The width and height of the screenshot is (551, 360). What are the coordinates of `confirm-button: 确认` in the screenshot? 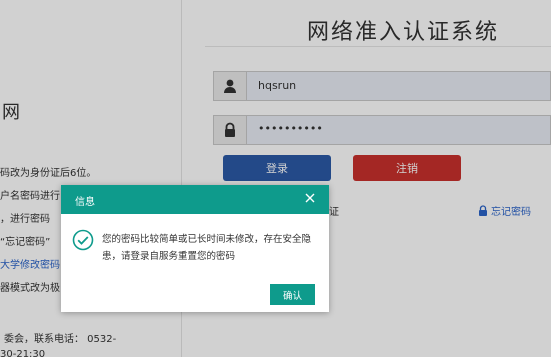 It's located at (292, 294).